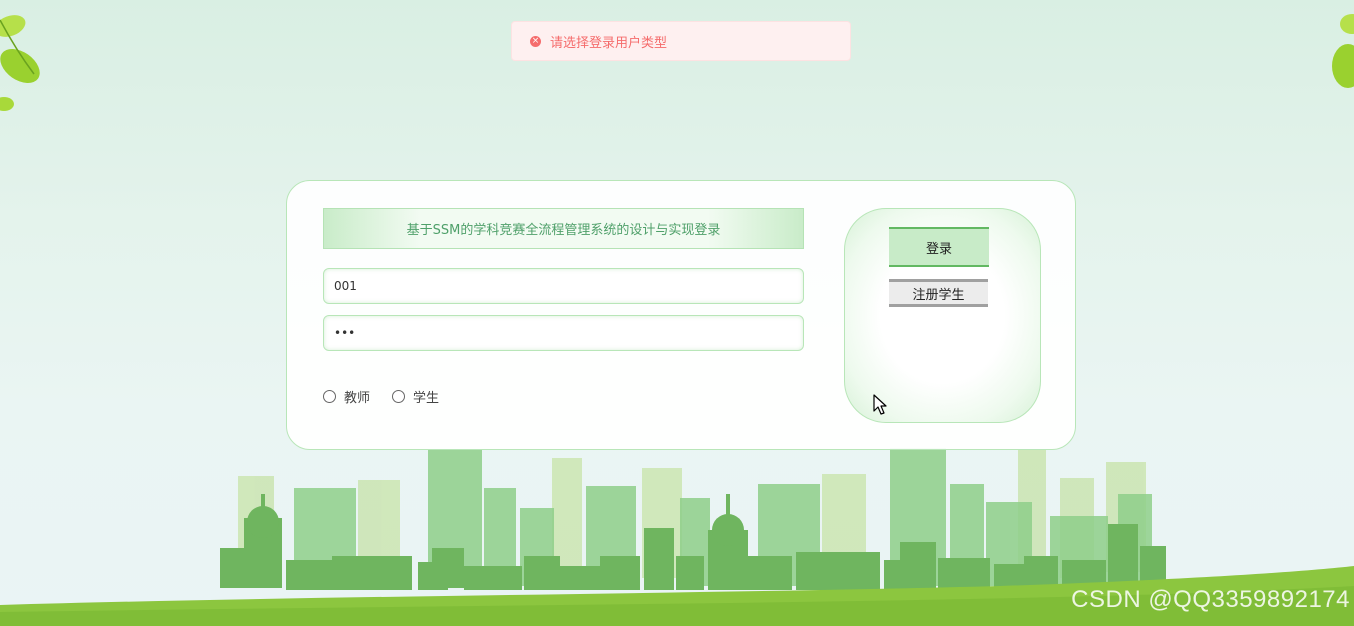 The width and height of the screenshot is (1354, 626). I want to click on role-student-label: 学生, so click(426, 398).